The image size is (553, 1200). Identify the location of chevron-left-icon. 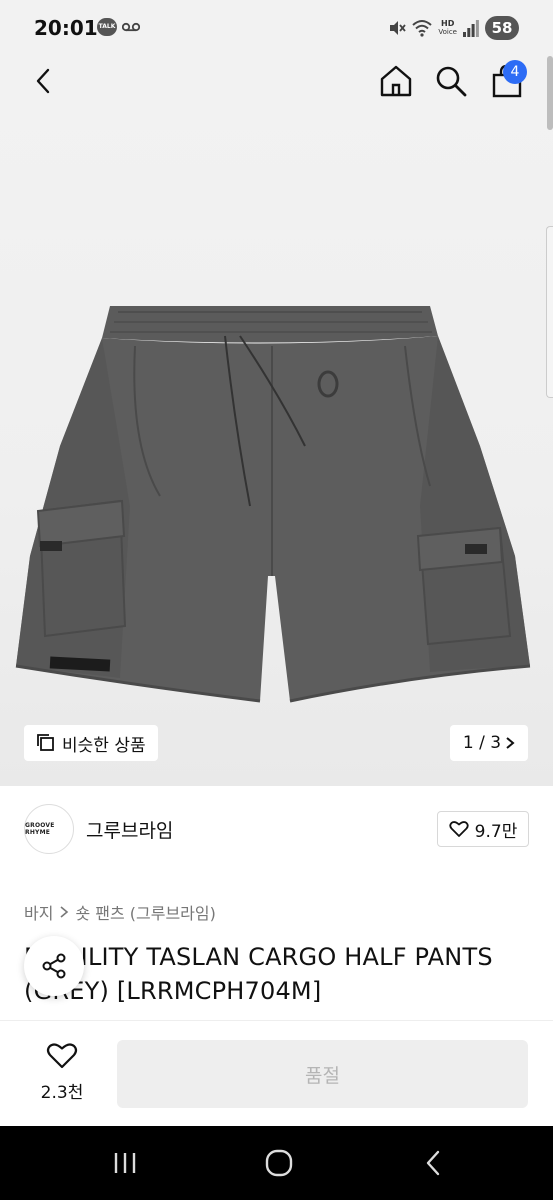
(43, 81).